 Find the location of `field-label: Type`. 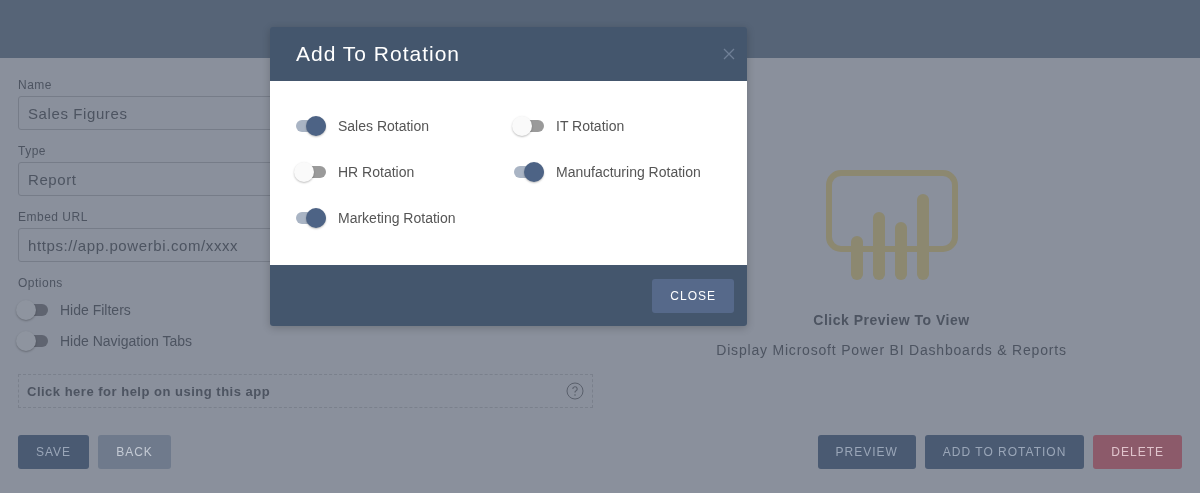

field-label: Type is located at coordinates (32, 151).